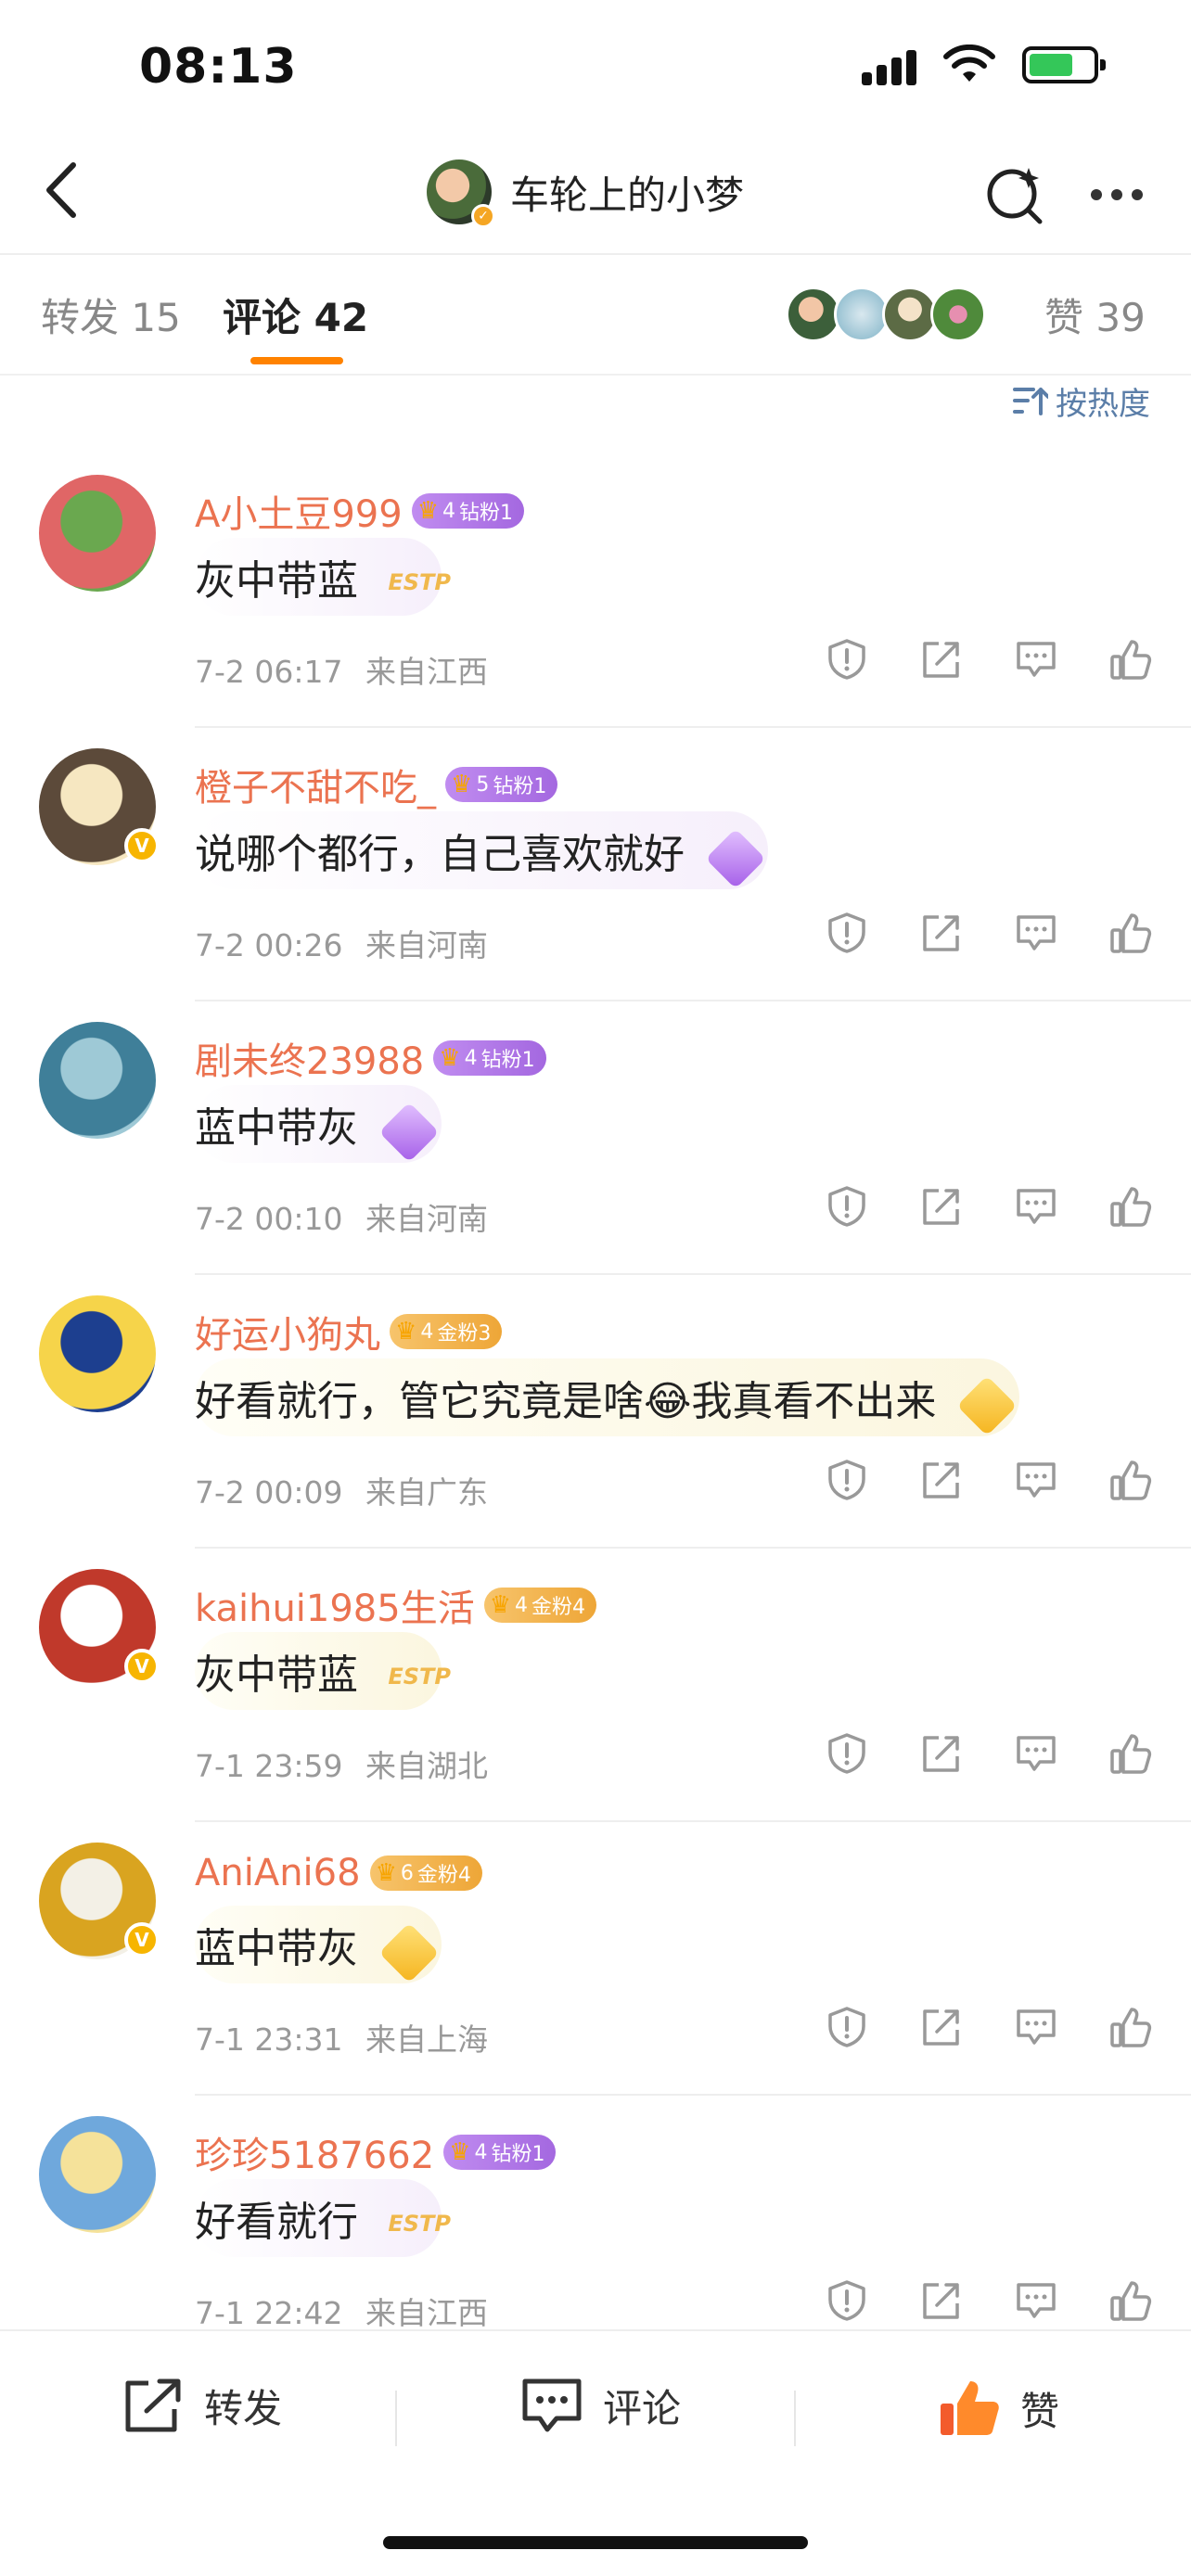  I want to click on comment-username: 橙子不甜不吃_, so click(315, 784).